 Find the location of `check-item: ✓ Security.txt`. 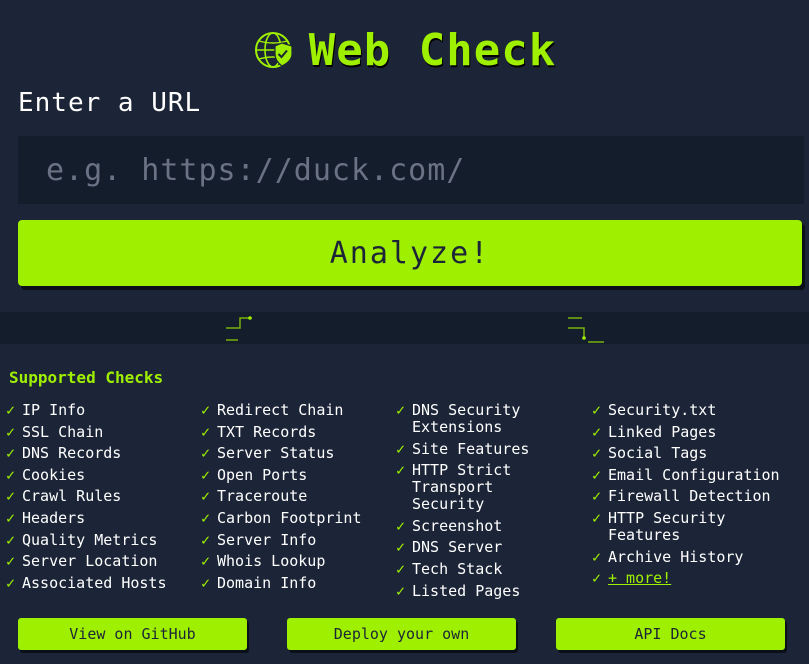

check-item: ✓ Security.txt is located at coordinates (692, 410).